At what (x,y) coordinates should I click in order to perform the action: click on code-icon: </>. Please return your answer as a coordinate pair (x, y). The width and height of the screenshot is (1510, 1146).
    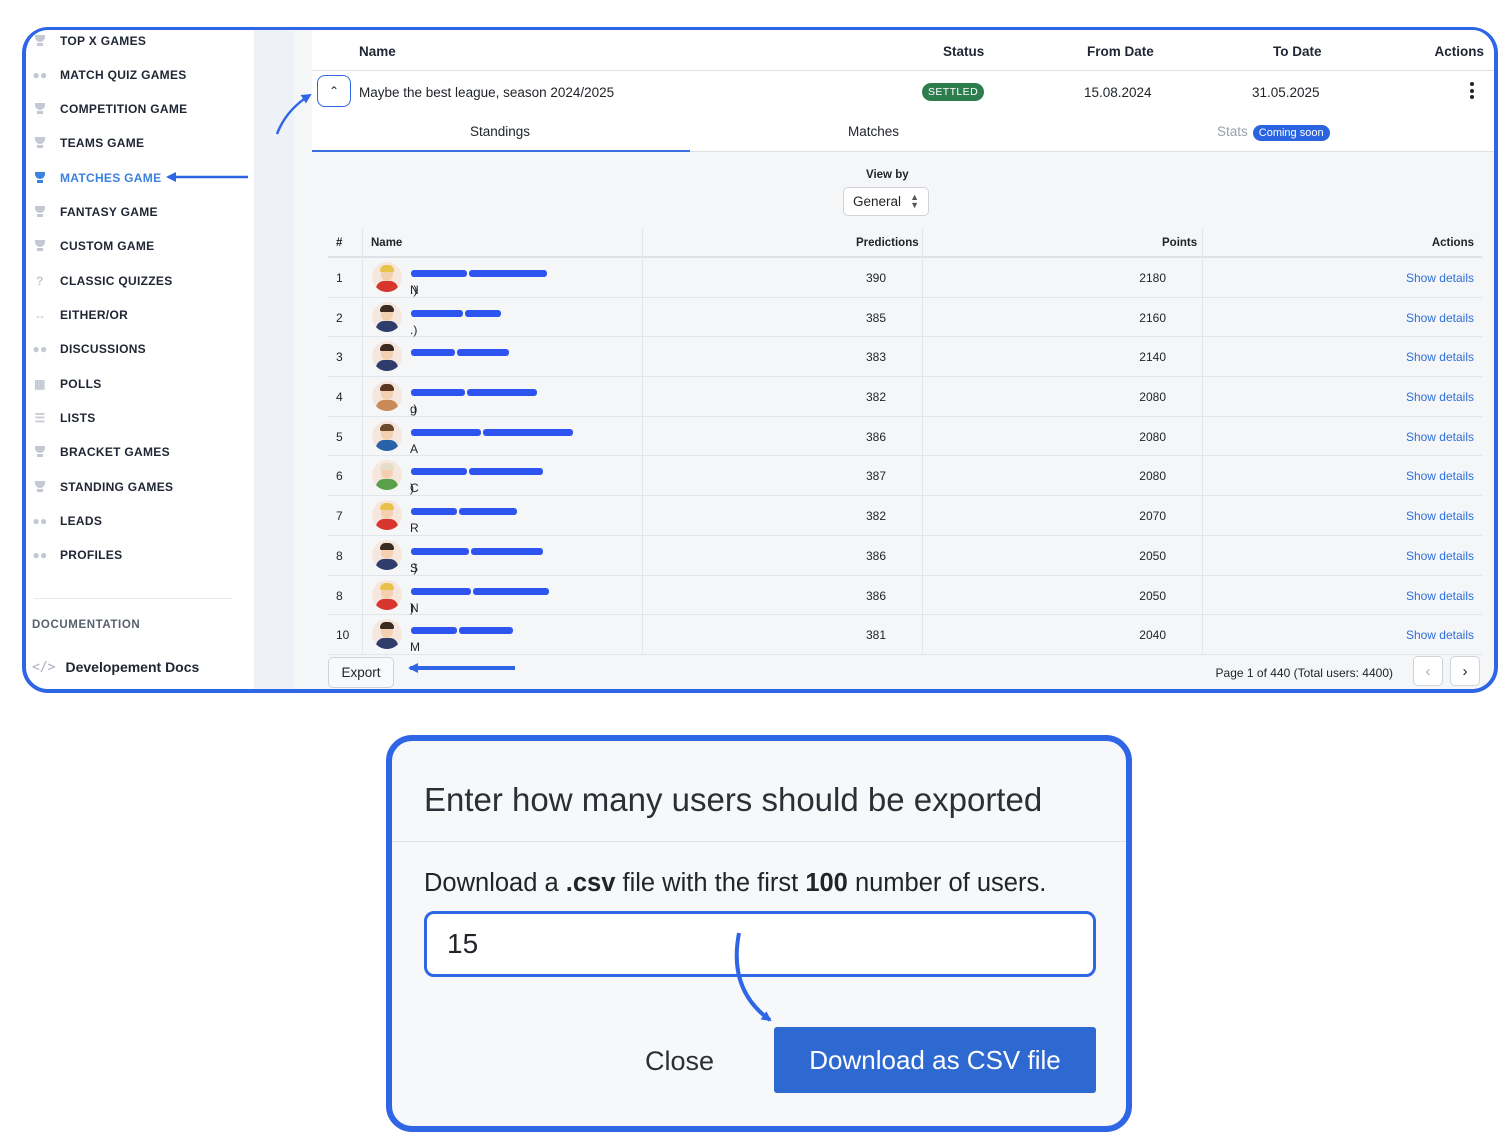
    Looking at the image, I should click on (44, 667).